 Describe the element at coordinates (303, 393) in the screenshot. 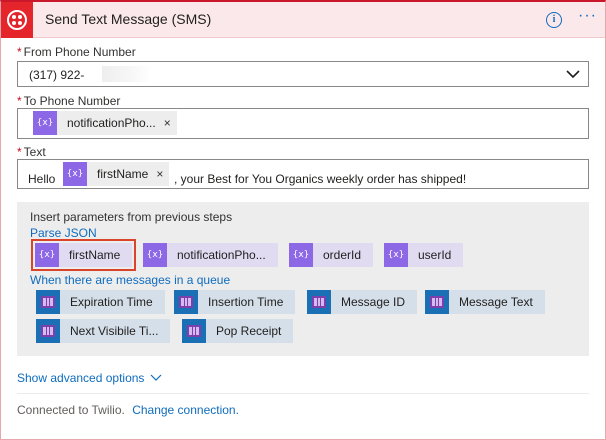

I see `divider` at that location.